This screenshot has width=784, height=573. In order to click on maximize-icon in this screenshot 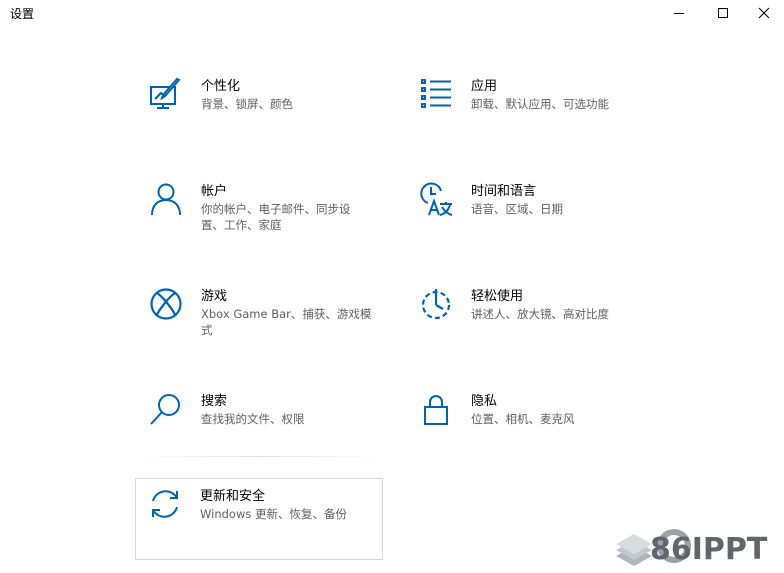, I will do `click(723, 13)`.